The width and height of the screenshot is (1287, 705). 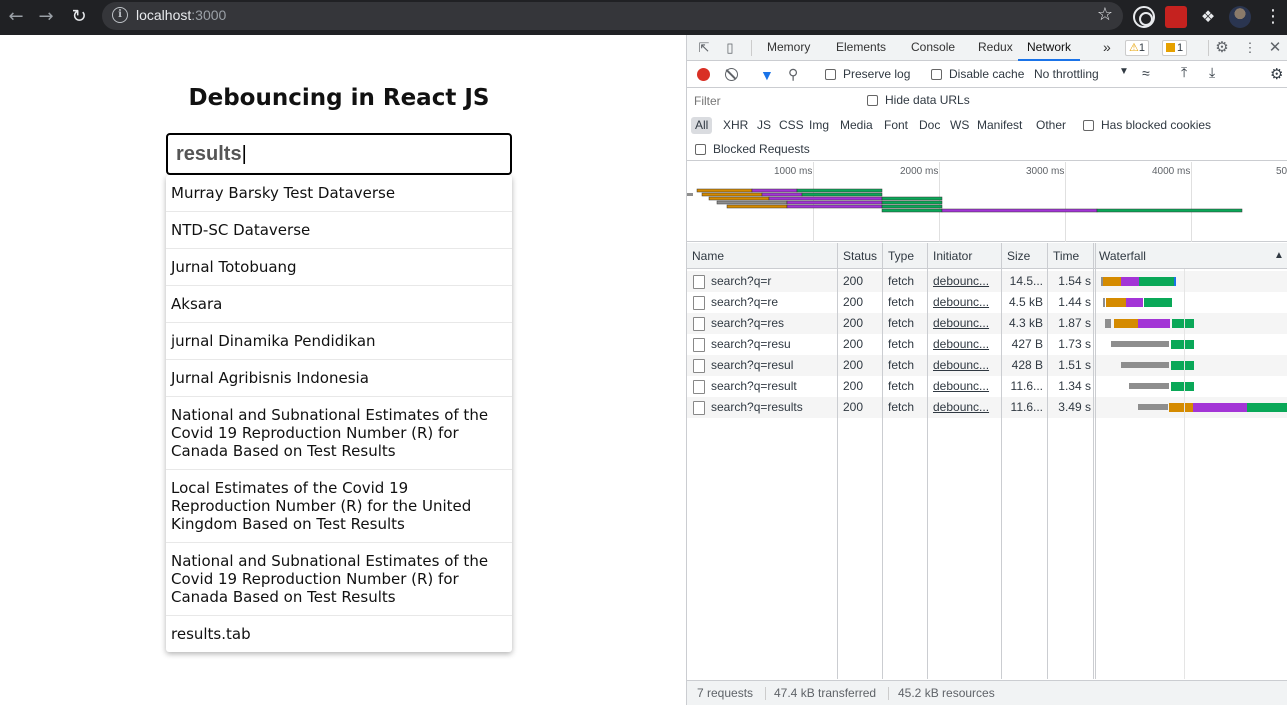 I want to click on inspect-element-icon: ⇱, so click(x=704, y=48).